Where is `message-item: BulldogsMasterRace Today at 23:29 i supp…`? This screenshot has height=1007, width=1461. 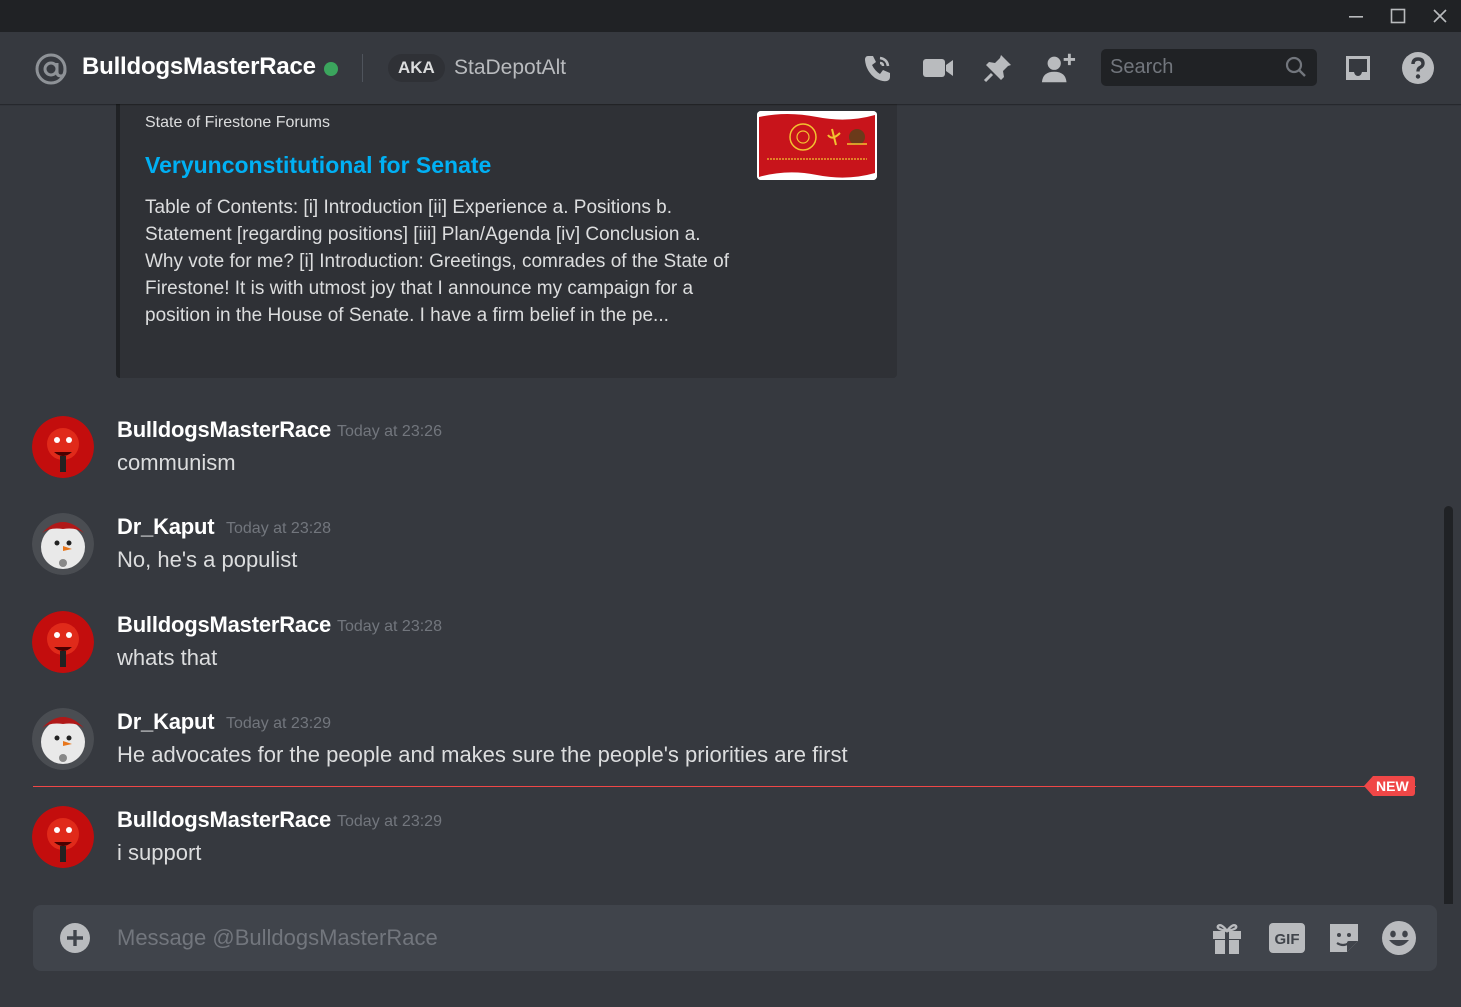
message-item: BulldogsMasterRace Today at 23:29 i supp… is located at coordinates (700, 841).